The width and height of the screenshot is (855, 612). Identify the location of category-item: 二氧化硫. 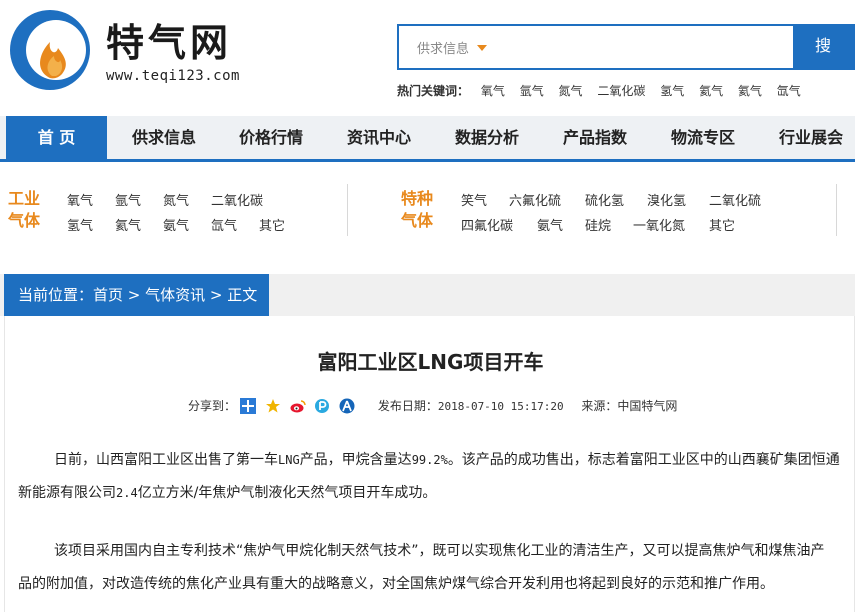
(735, 199).